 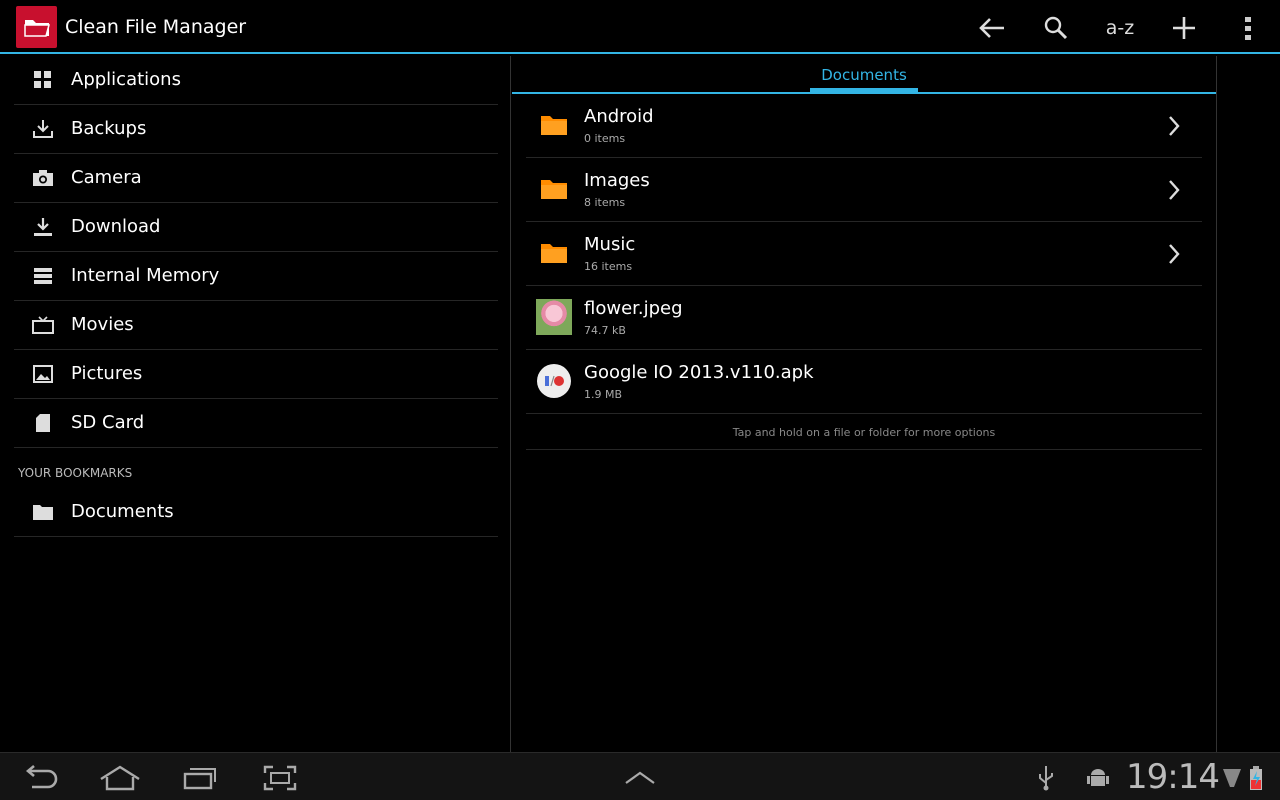 I want to click on sidebar-item-label: SD Card, so click(x=108, y=422).